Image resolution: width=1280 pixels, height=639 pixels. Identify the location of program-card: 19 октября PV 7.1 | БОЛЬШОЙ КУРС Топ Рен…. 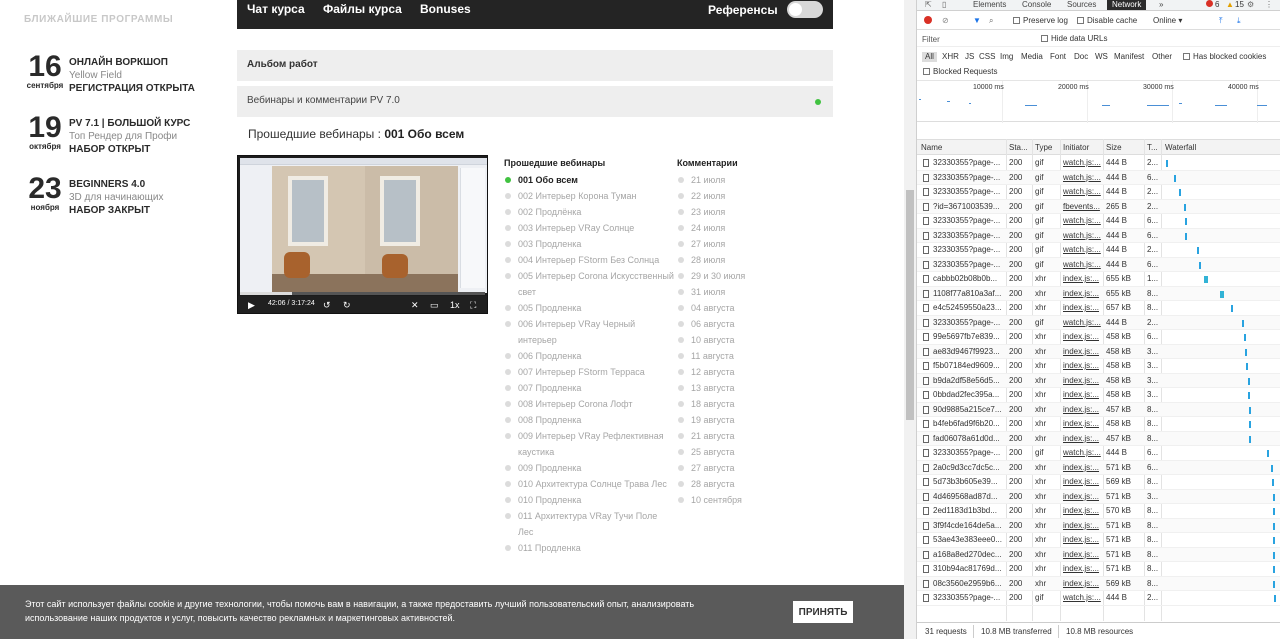
(124, 138).